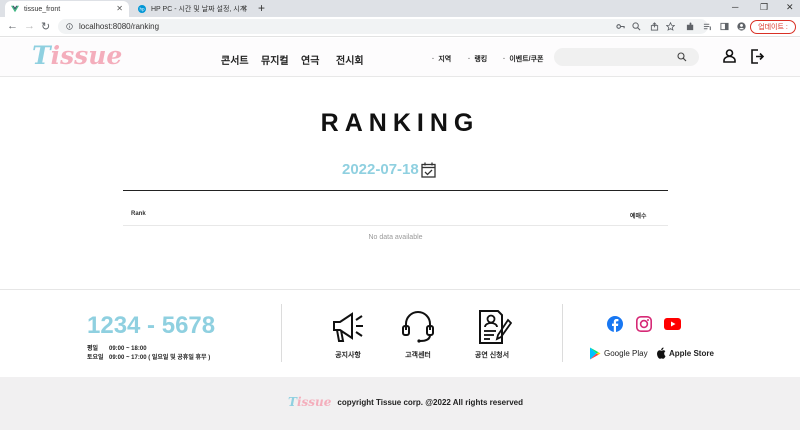  What do you see at coordinates (235, 59) in the screenshot?
I see `nav-concert: 콘서트` at bounding box center [235, 59].